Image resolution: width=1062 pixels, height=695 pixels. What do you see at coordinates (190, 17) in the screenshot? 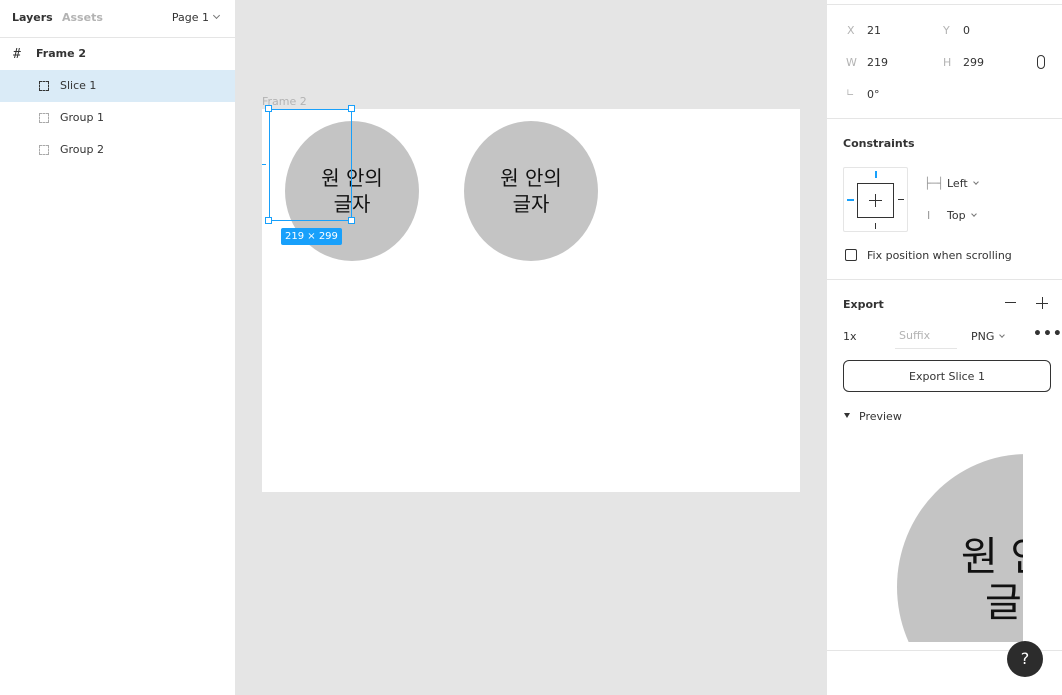
I see `page-name: Page 1` at bounding box center [190, 17].